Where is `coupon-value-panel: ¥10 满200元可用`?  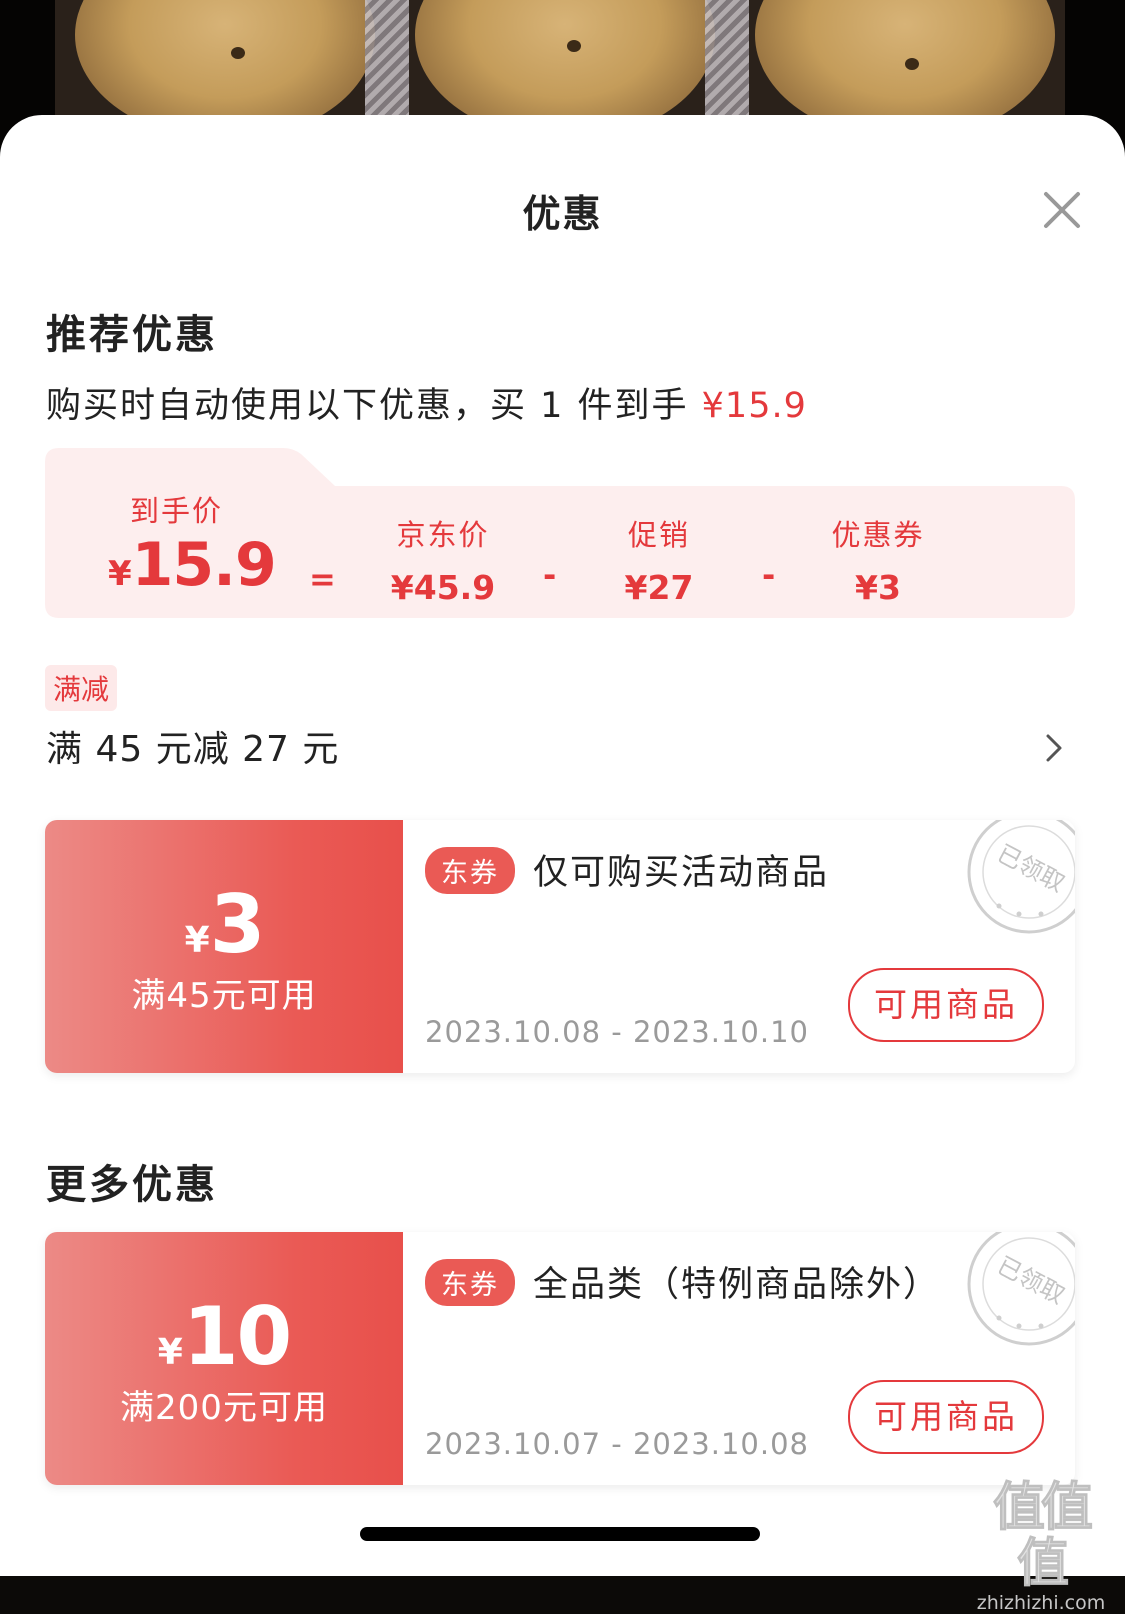
coupon-value-panel: ¥10 满200元可用 is located at coordinates (224, 1358).